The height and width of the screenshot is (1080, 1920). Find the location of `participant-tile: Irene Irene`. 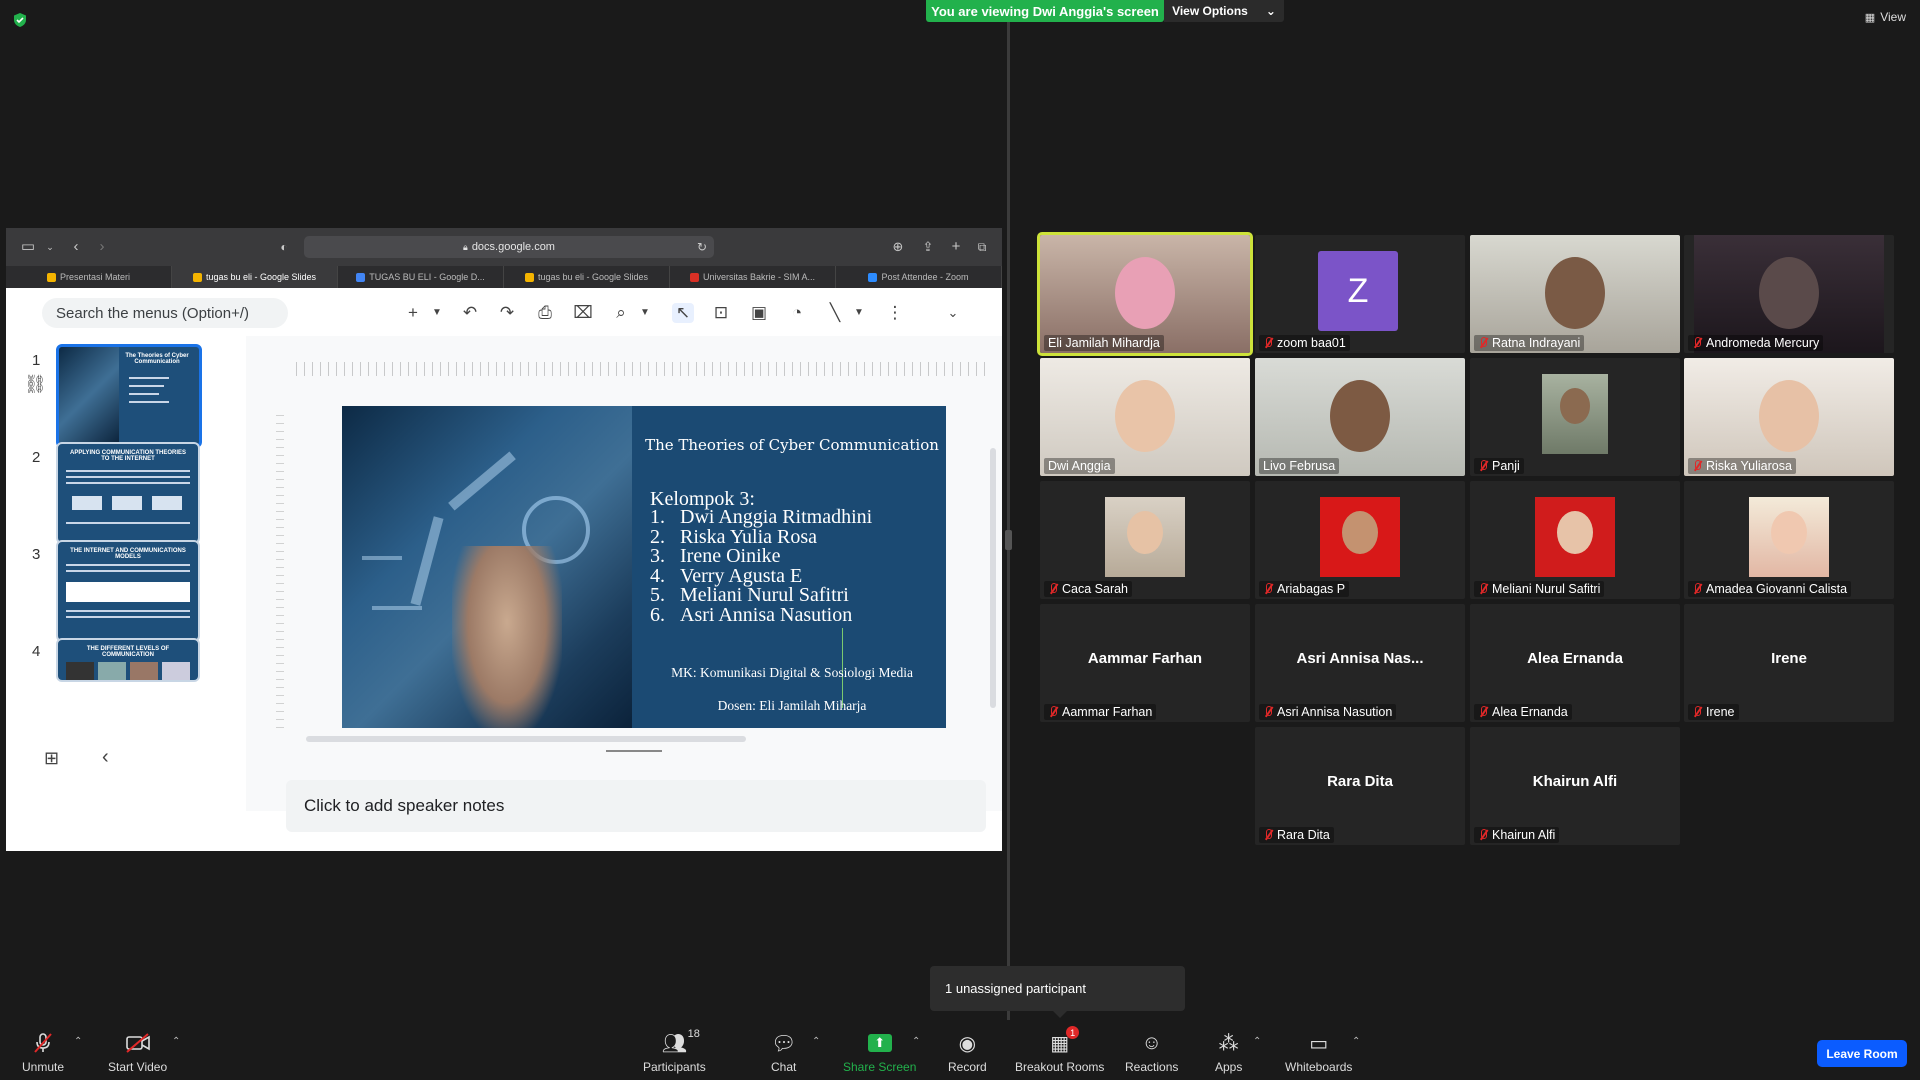

participant-tile: Irene Irene is located at coordinates (1789, 663).